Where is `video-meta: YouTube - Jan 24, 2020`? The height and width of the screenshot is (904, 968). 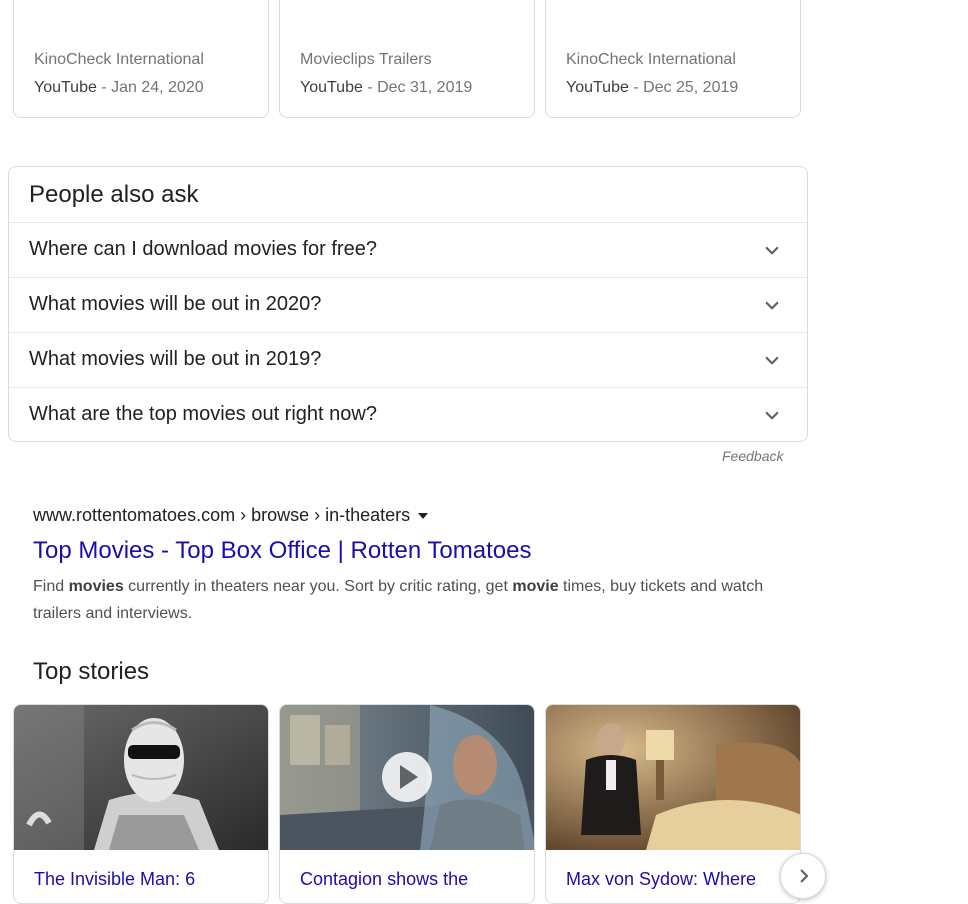 video-meta: YouTube - Jan 24, 2020 is located at coordinates (119, 88).